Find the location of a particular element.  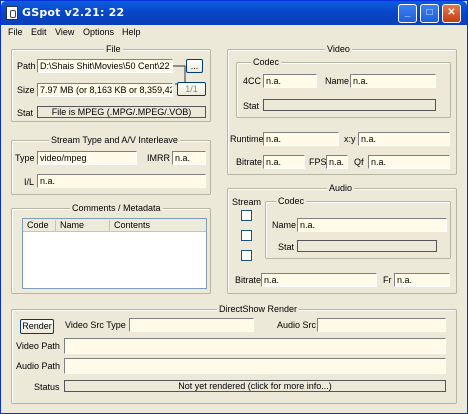

audio-codec-group: Codec Name n.a. Stat is located at coordinates (358, 227).